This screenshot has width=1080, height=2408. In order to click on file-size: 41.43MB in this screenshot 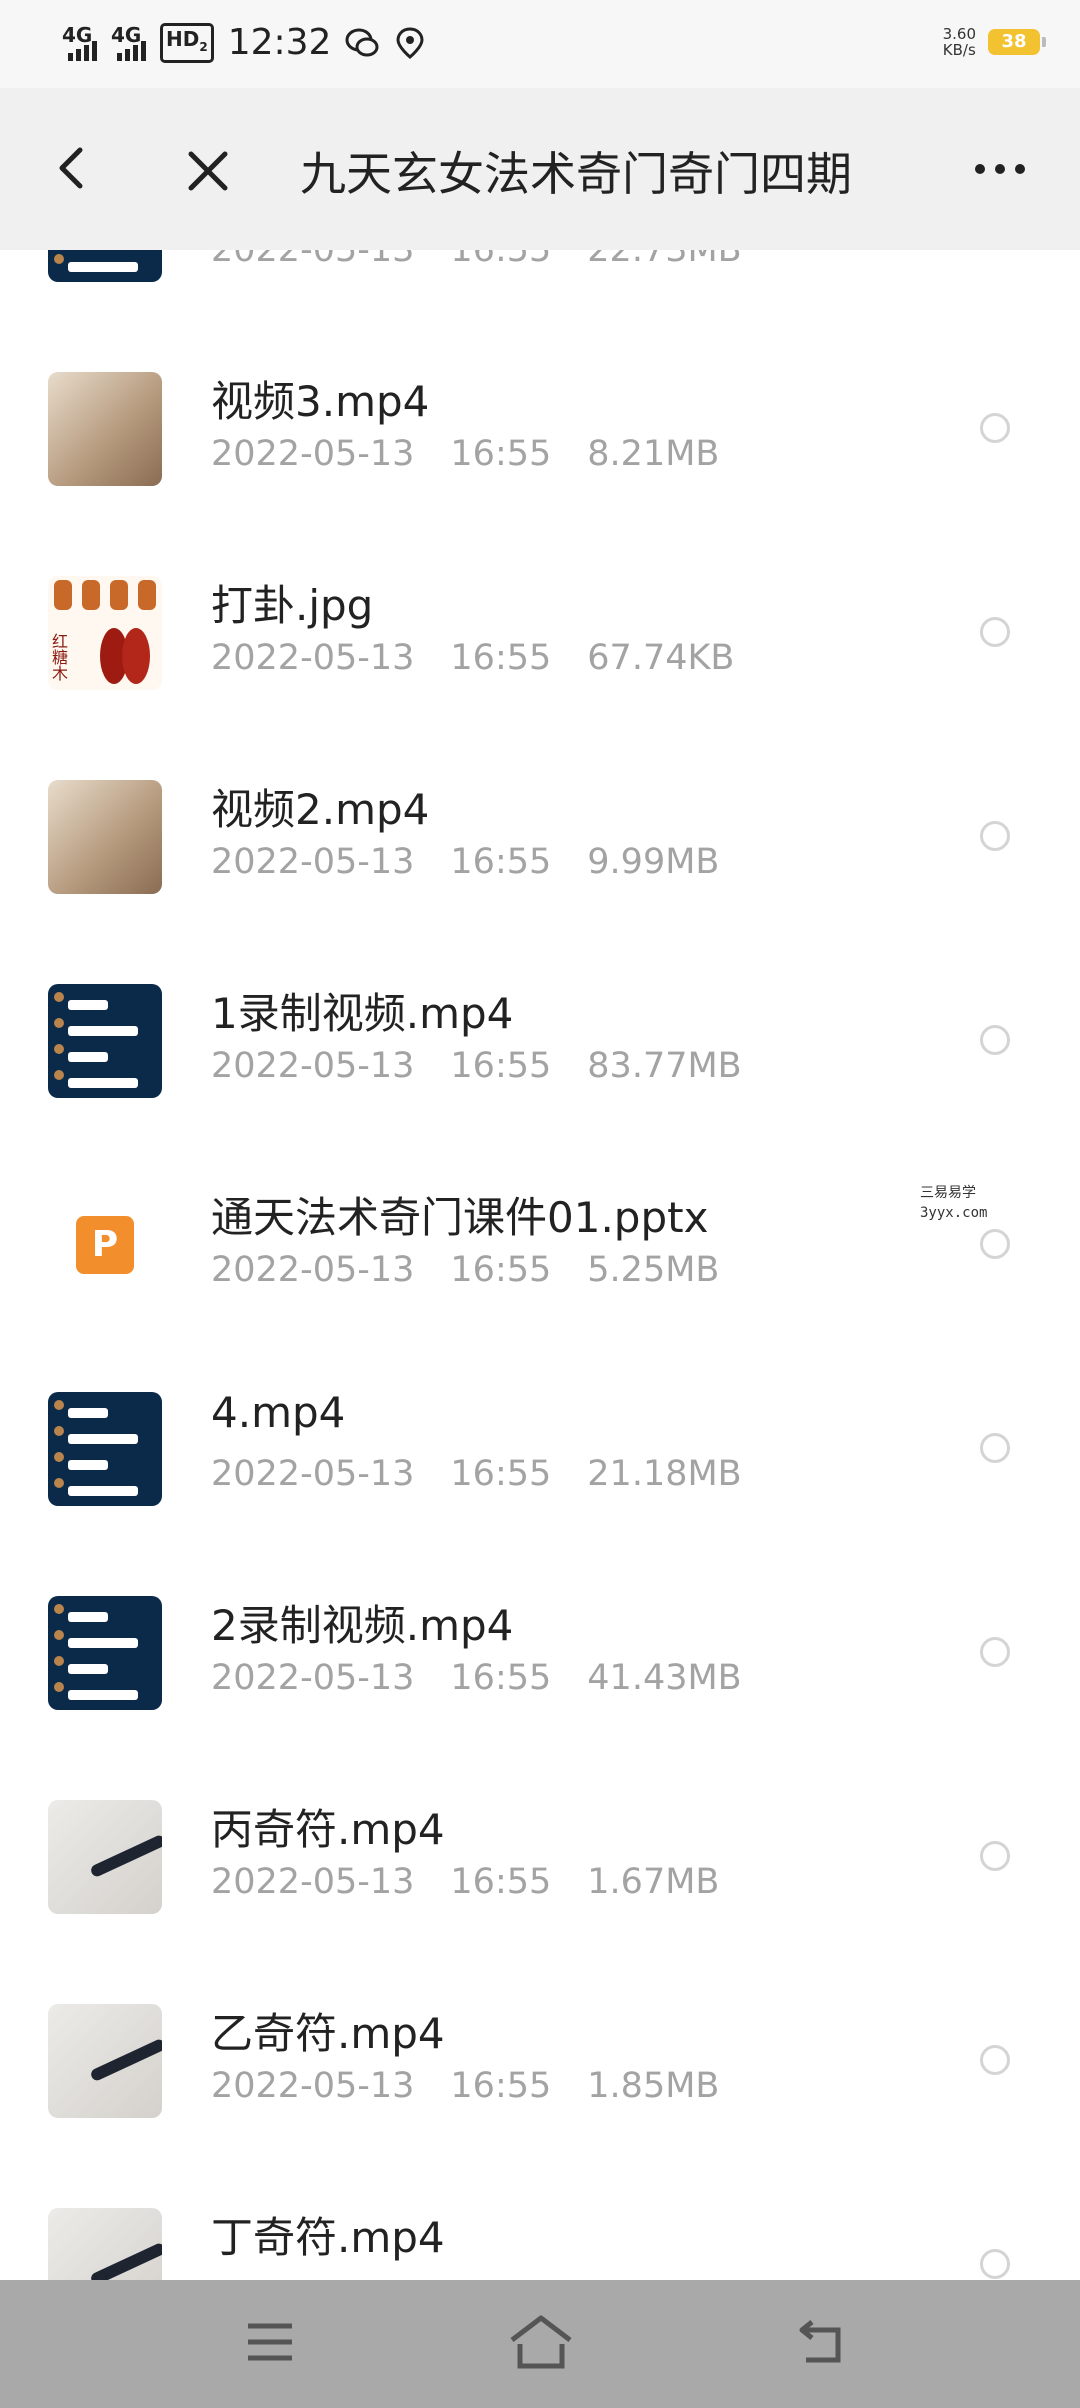, I will do `click(664, 1678)`.